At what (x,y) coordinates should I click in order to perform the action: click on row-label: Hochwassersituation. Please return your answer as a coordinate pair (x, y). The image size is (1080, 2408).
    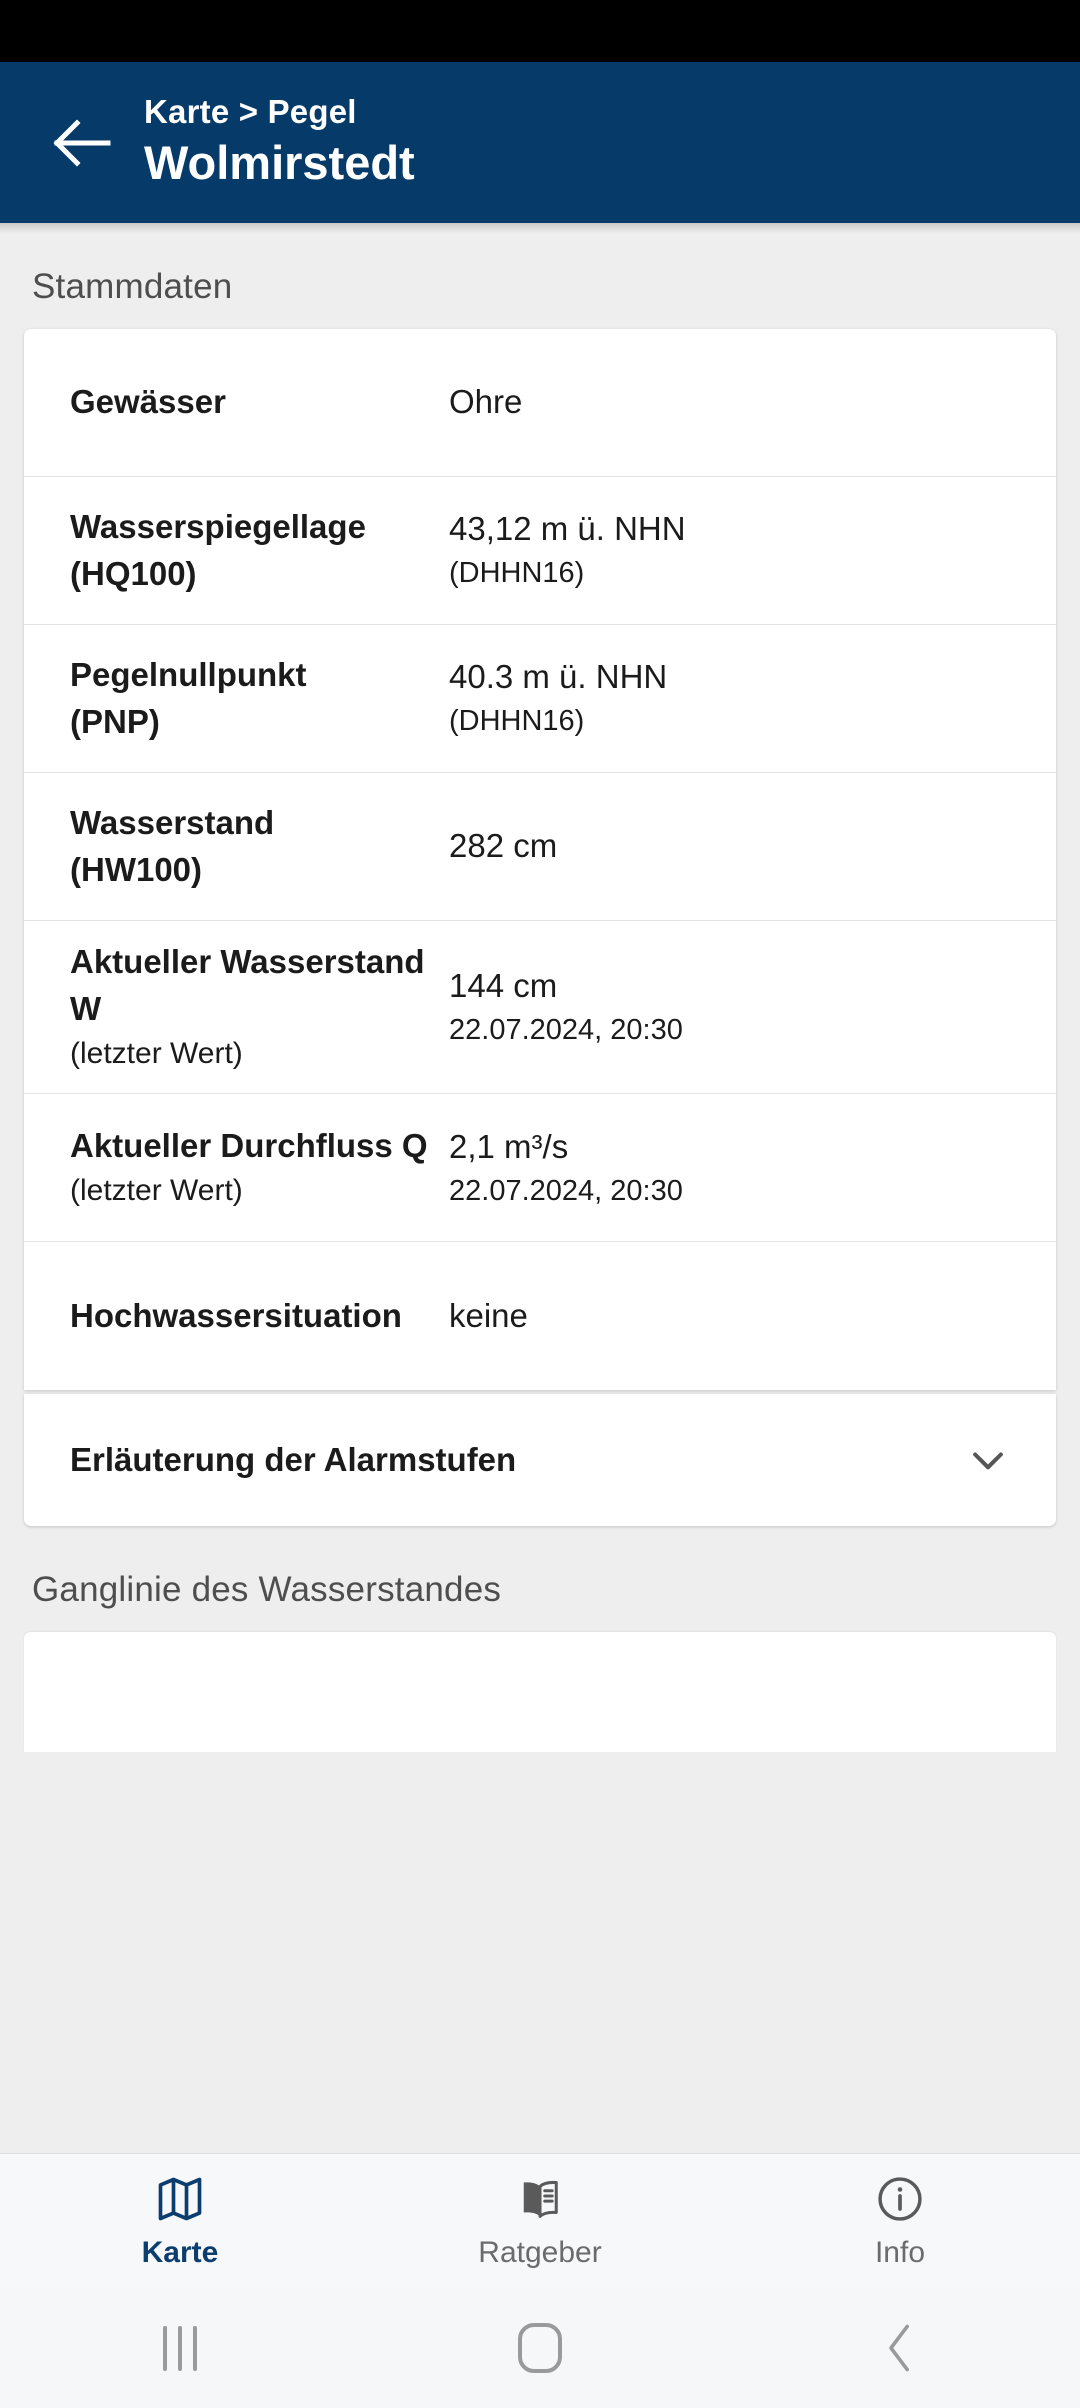
    Looking at the image, I should click on (236, 1316).